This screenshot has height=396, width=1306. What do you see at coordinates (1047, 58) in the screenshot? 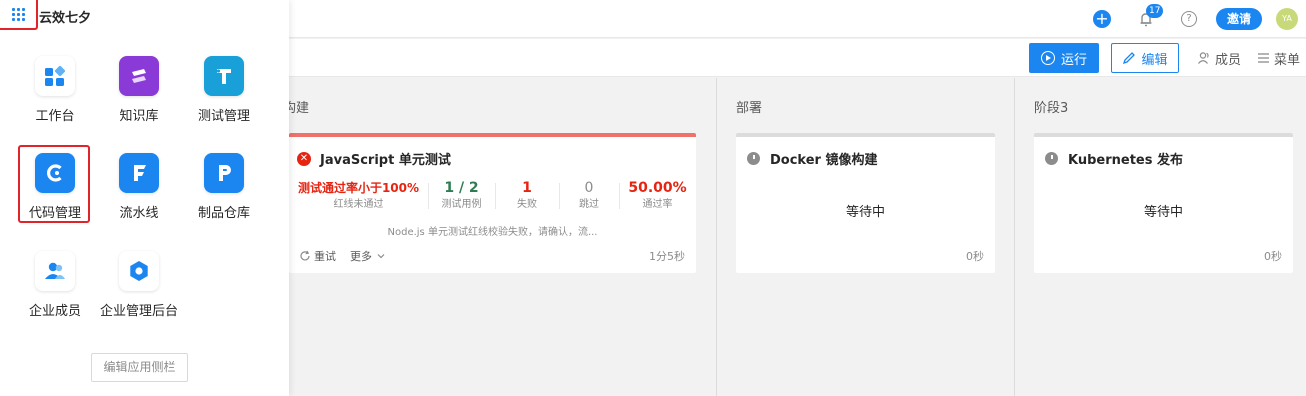
I see `play-circle-icon` at bounding box center [1047, 58].